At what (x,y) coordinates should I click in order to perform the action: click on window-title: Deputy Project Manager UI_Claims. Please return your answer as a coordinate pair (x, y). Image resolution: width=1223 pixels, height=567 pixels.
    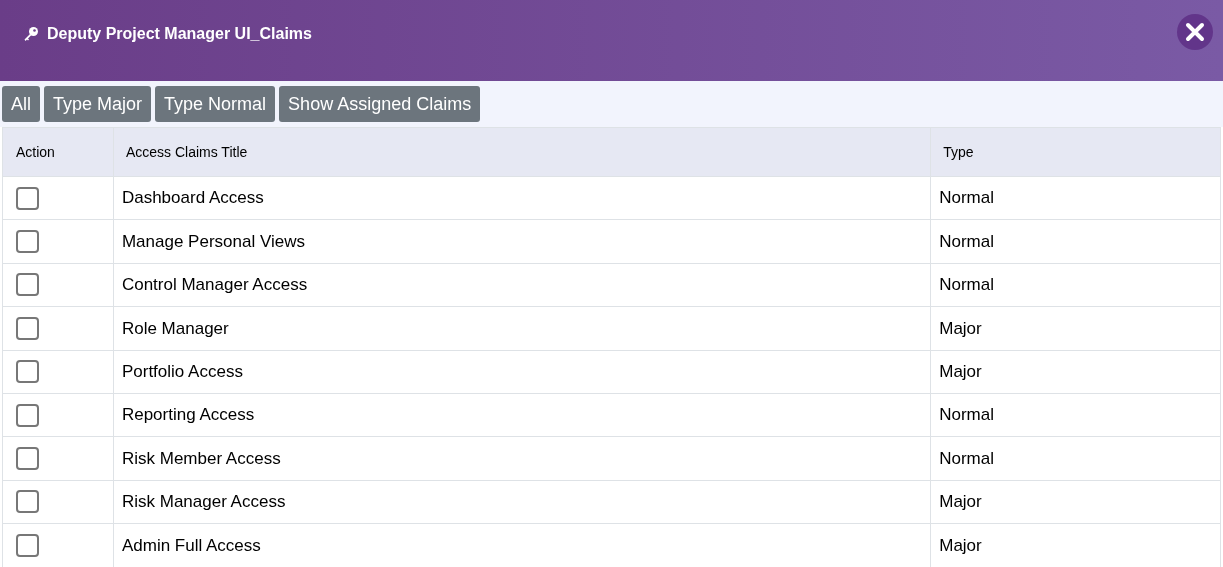
    Looking at the image, I should click on (179, 34).